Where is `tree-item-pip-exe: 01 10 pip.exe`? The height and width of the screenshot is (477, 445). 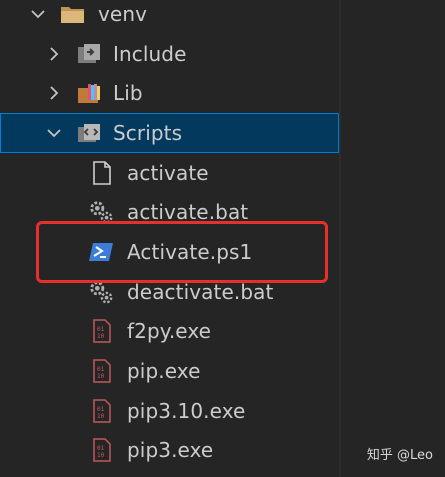
tree-item-pip-exe: 01 10 pip.exe is located at coordinates (222, 371).